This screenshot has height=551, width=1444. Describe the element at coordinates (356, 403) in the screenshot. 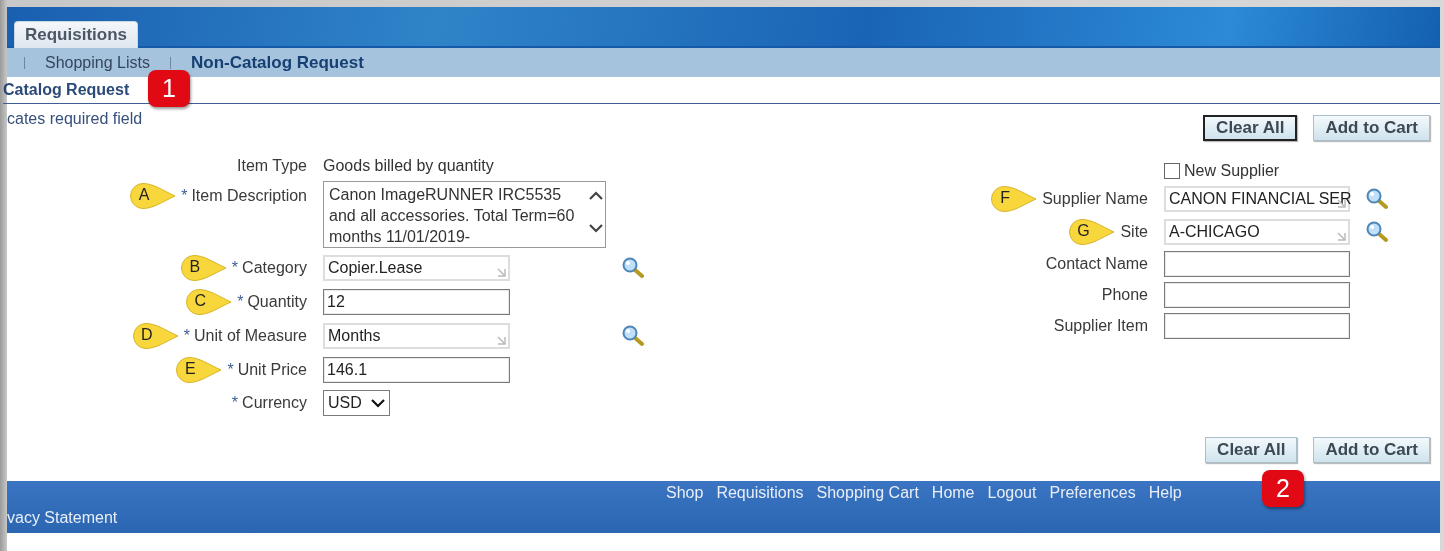

I see `select-field: USD` at that location.